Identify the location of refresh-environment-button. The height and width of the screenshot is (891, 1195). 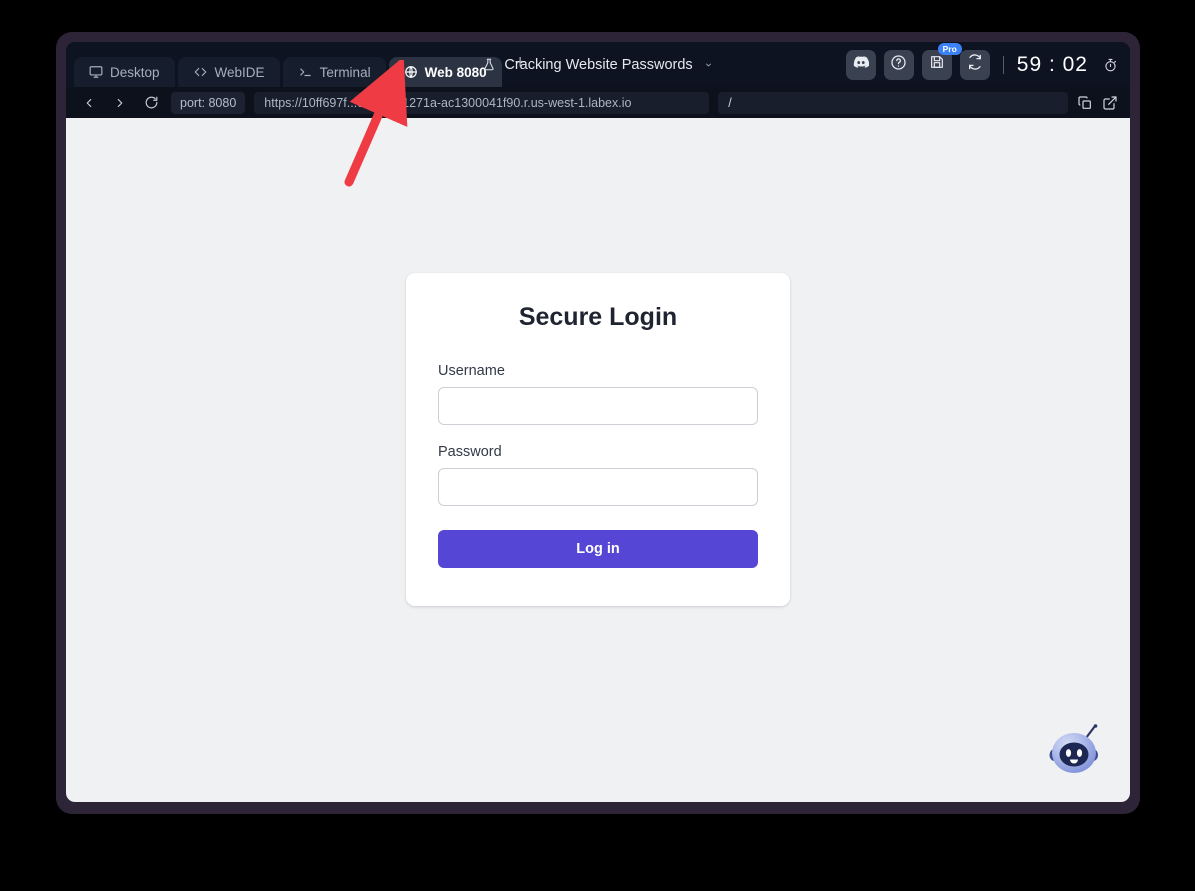
(974, 64).